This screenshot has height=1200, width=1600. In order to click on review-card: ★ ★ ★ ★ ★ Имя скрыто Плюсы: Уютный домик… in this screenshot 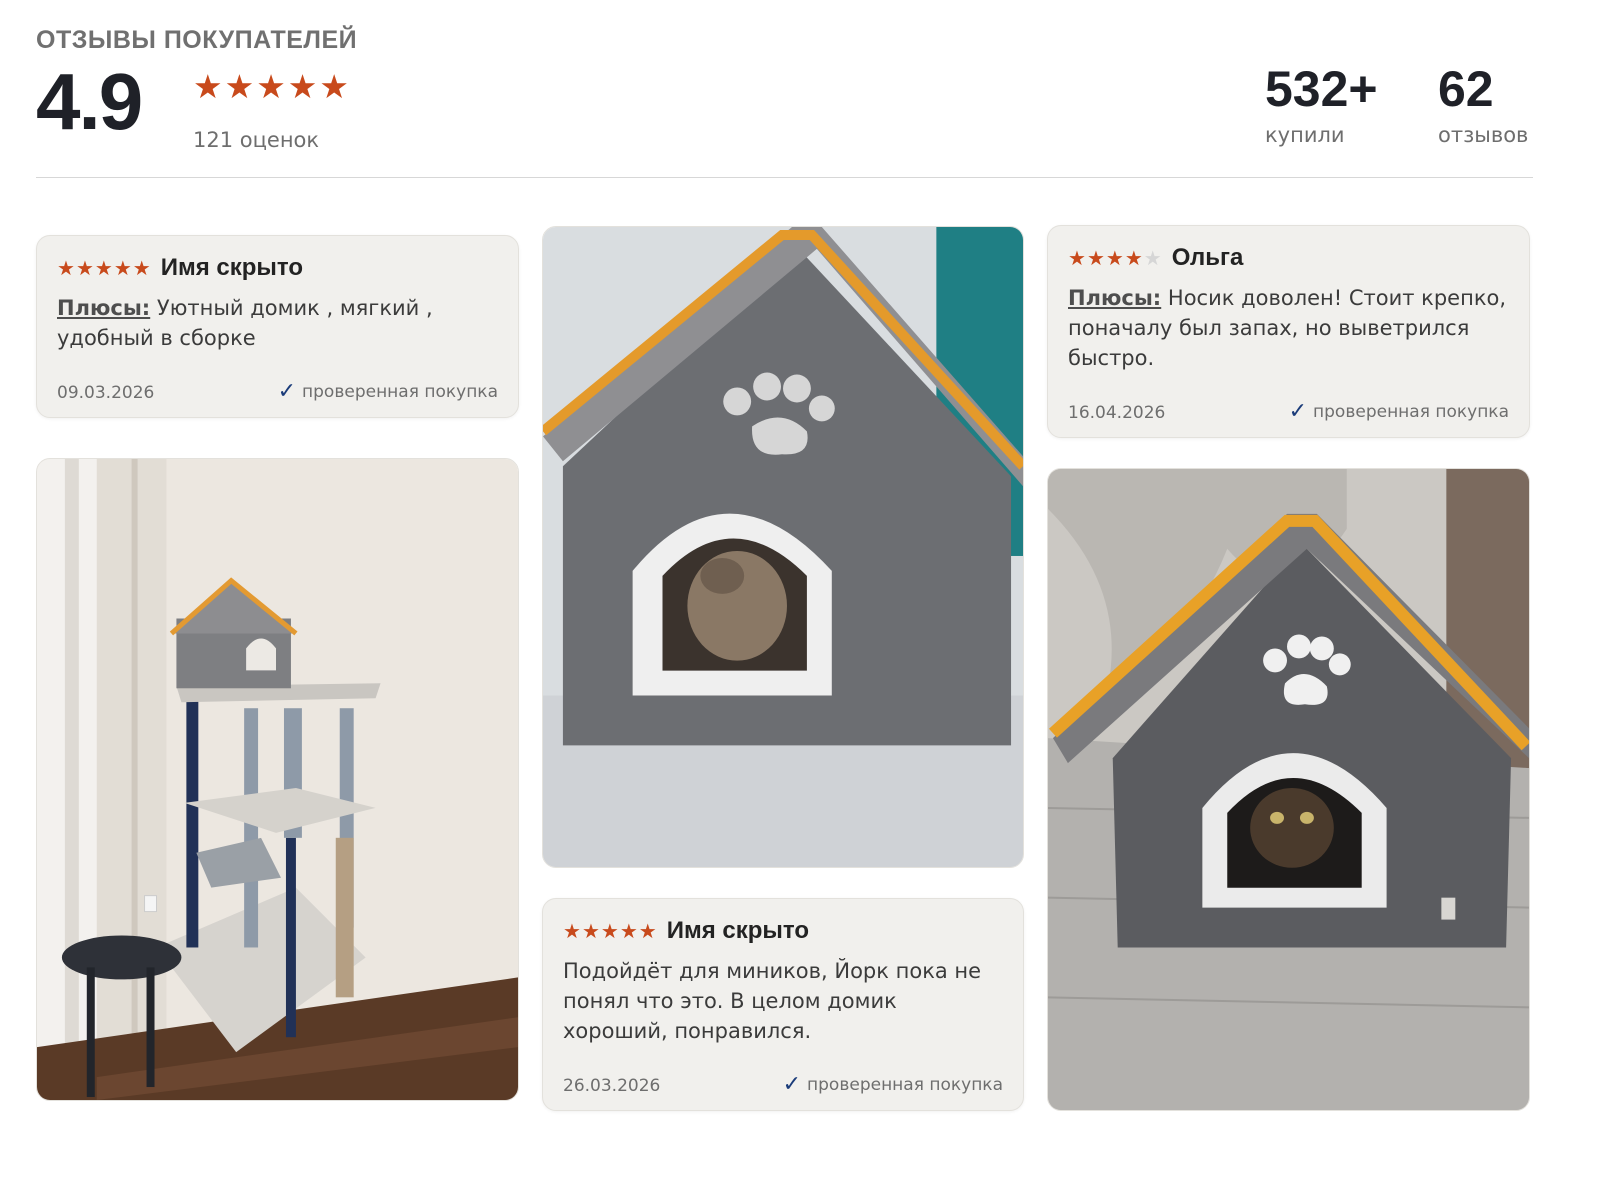, I will do `click(277, 326)`.